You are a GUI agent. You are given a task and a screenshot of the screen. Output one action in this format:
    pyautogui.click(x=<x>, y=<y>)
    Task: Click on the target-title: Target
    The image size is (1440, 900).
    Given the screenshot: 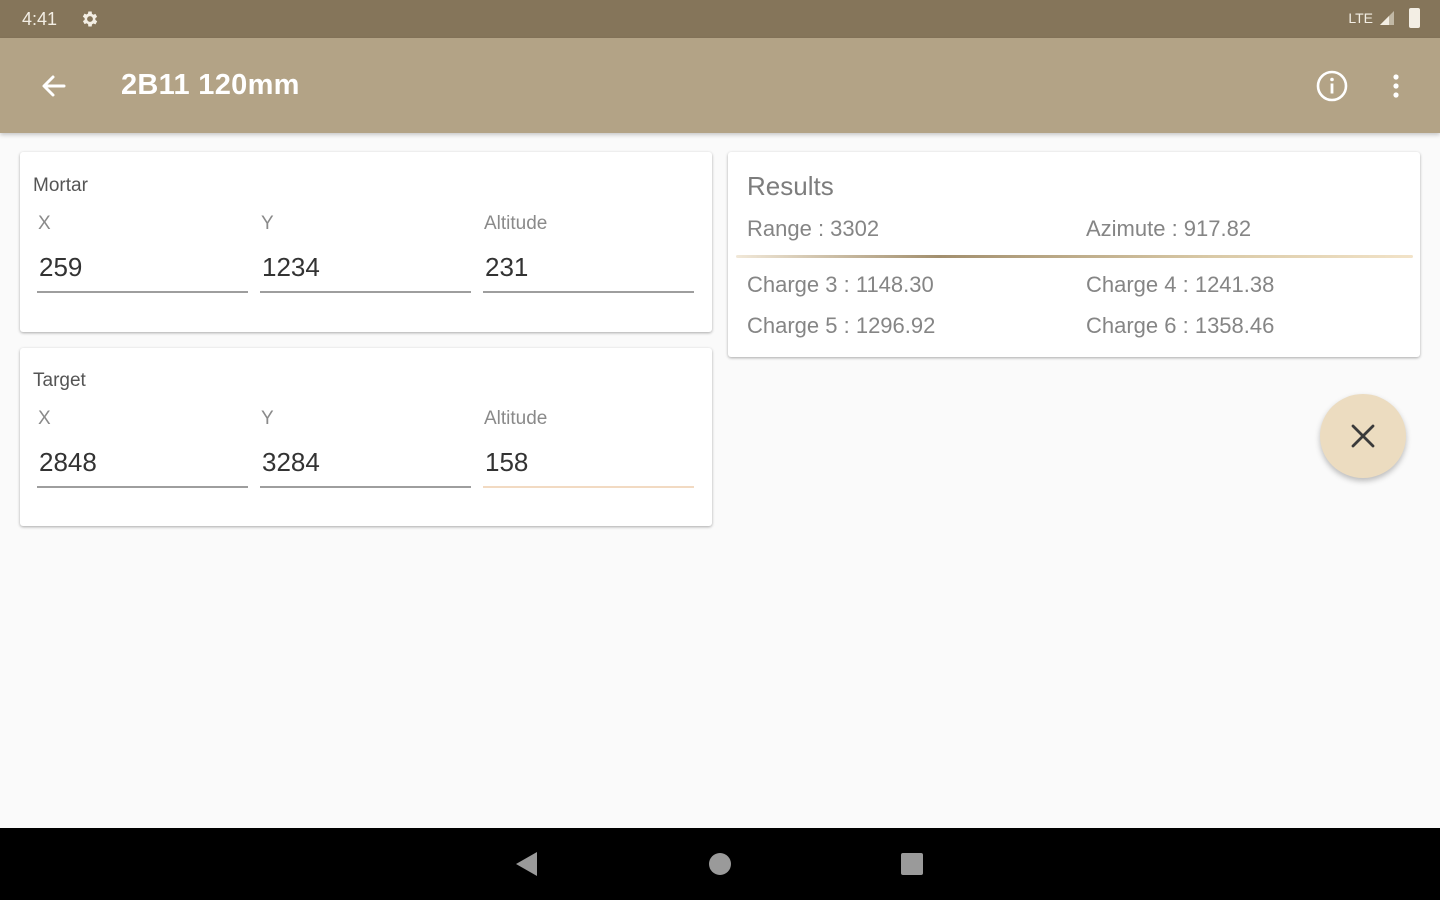 What is the action you would take?
    pyautogui.click(x=59, y=380)
    